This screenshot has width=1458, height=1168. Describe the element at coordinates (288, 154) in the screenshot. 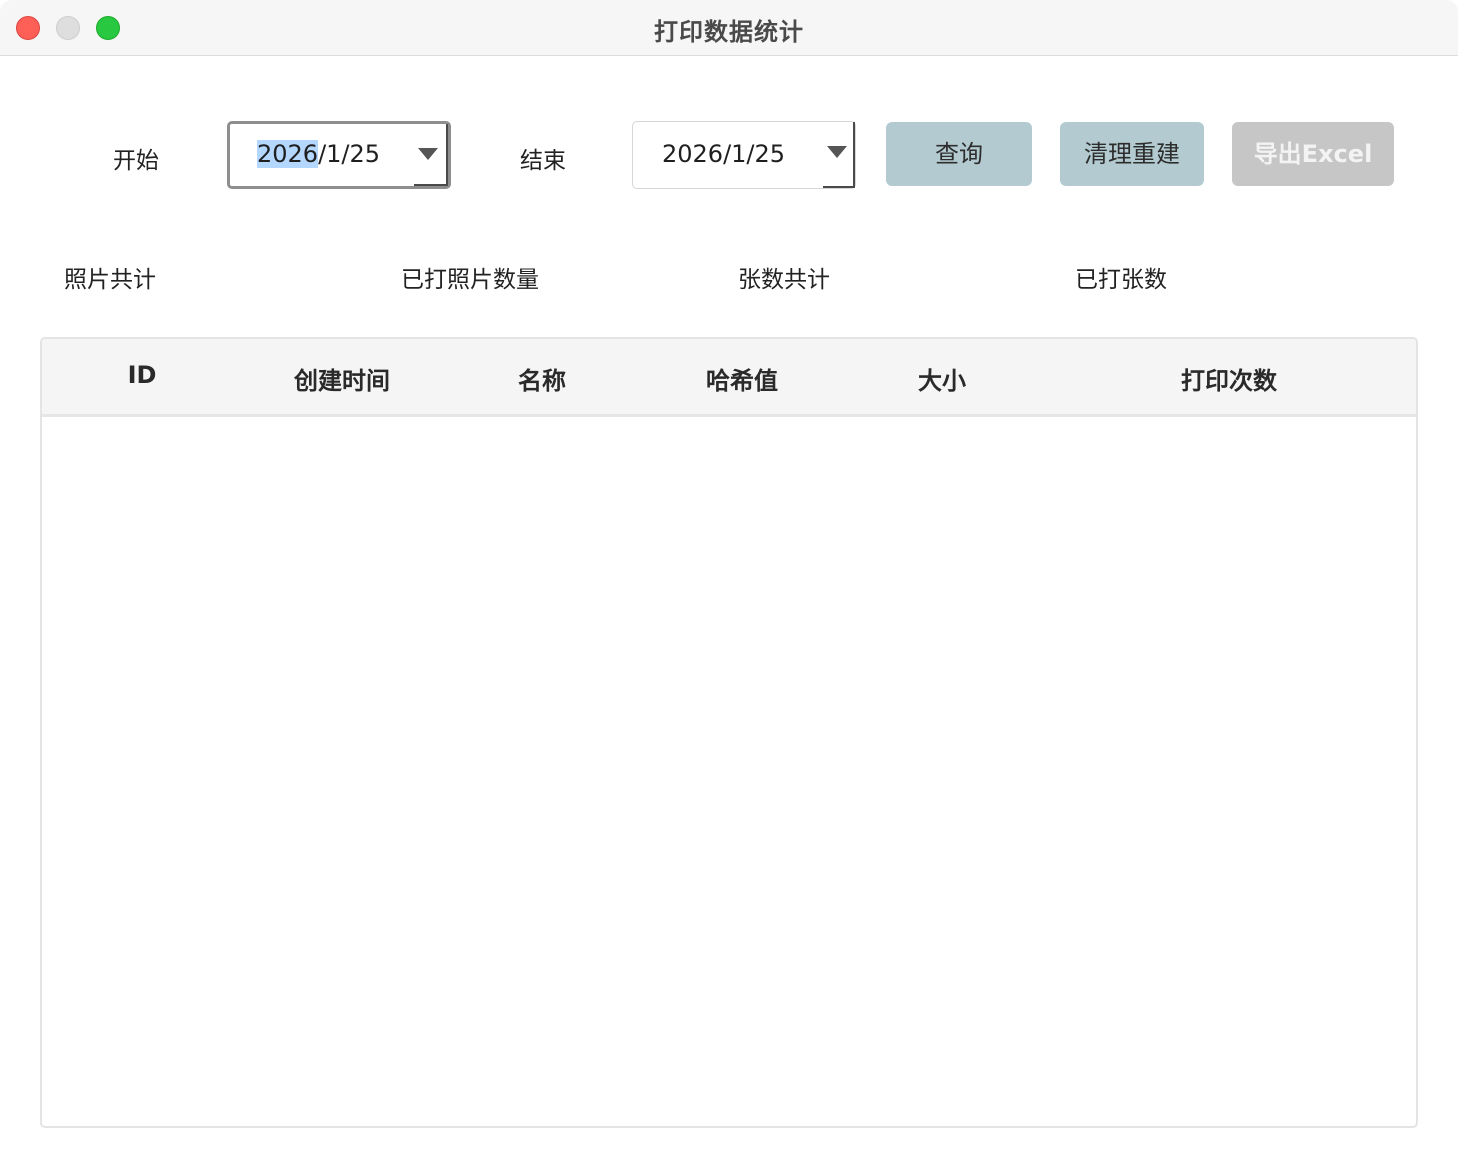

I see `start-date-selected-text: 2026` at that location.